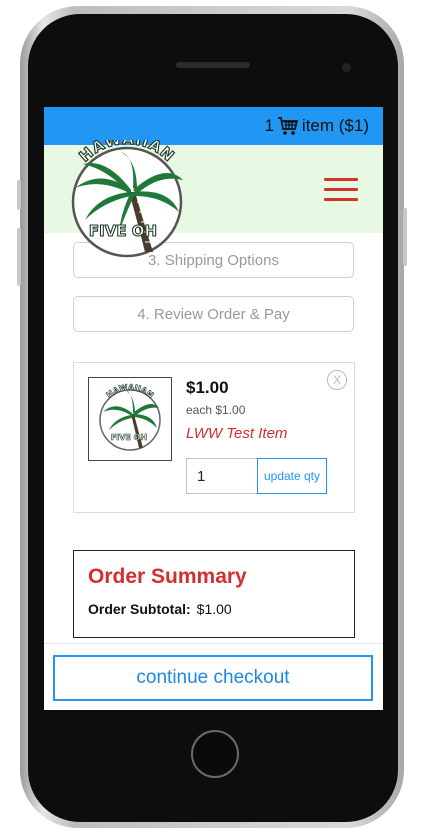  I want to click on shopping-cart-icon, so click(288, 126).